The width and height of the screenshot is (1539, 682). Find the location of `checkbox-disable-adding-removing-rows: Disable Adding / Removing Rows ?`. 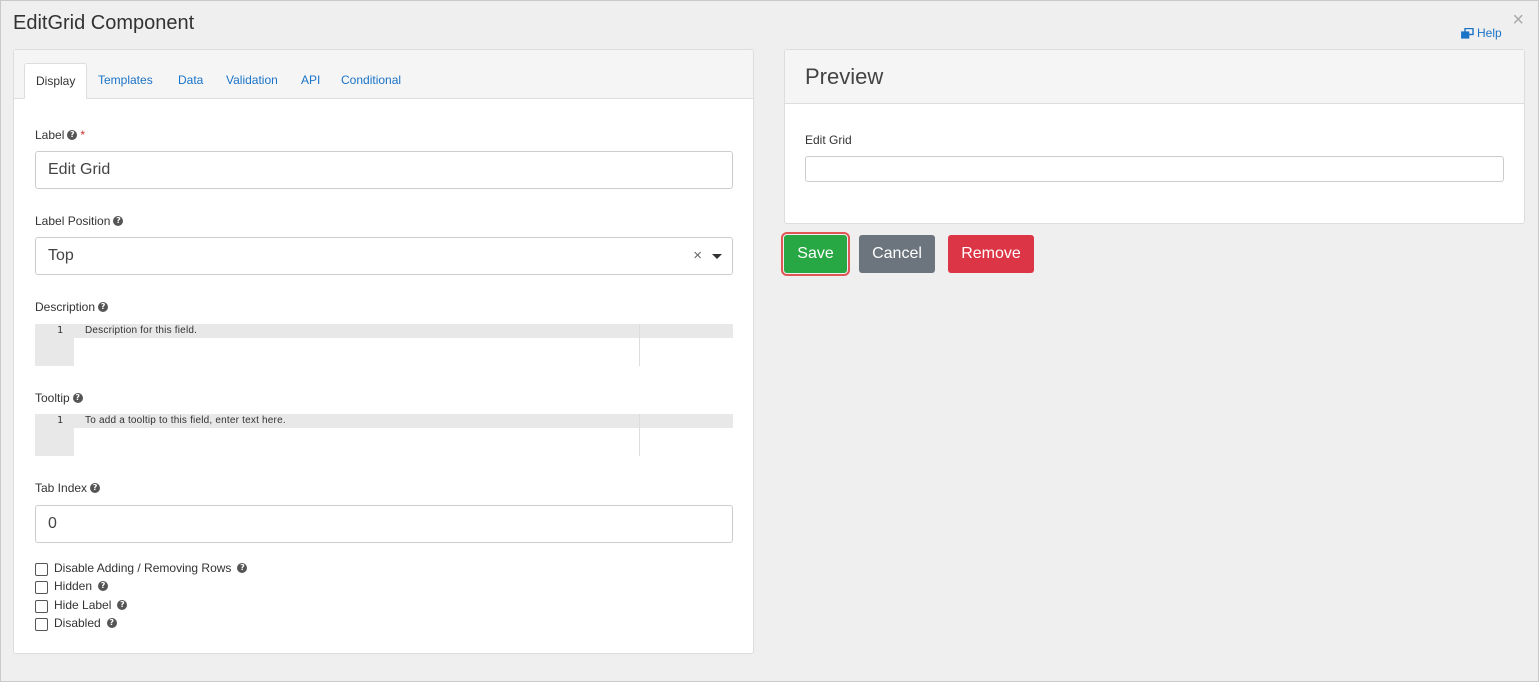

checkbox-disable-adding-removing-rows: Disable Adding / Removing Rows ? is located at coordinates (141, 568).